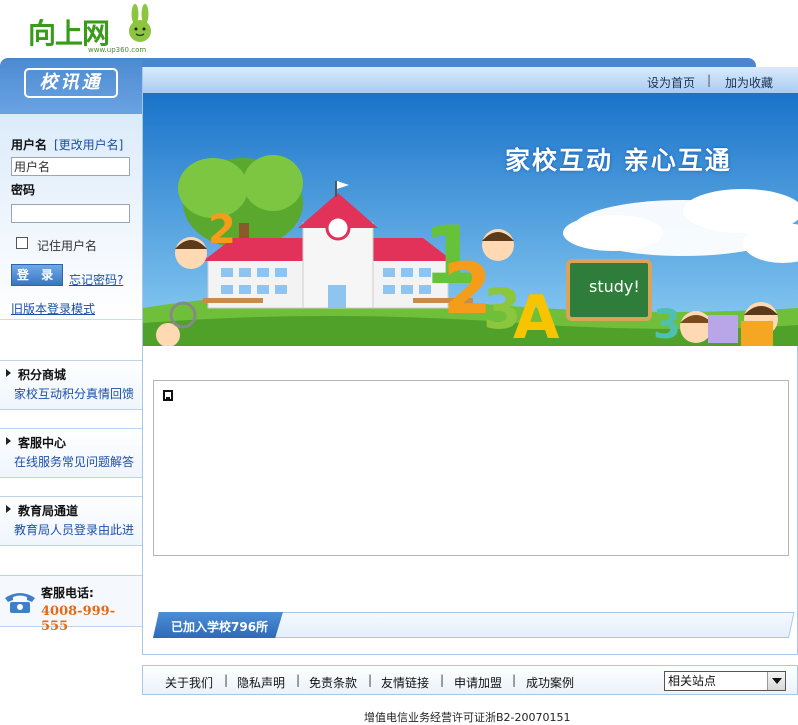 Image resolution: width=798 pixels, height=725 pixels. What do you see at coordinates (220, 627) in the screenshot?
I see `school-count-text: 已加入学校796所` at bounding box center [220, 627].